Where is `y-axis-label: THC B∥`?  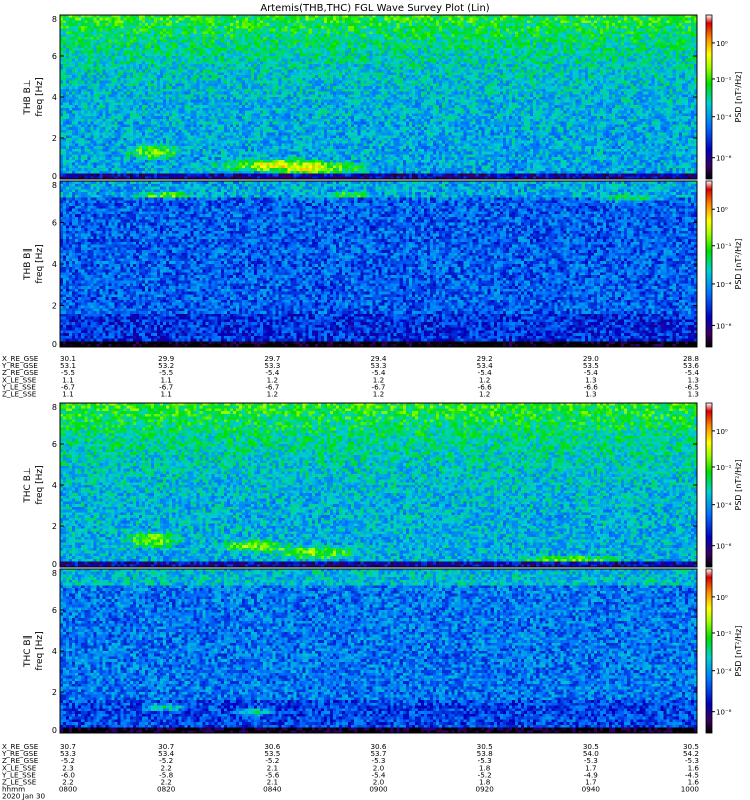
y-axis-label: THC B∥ is located at coordinates (28, 651).